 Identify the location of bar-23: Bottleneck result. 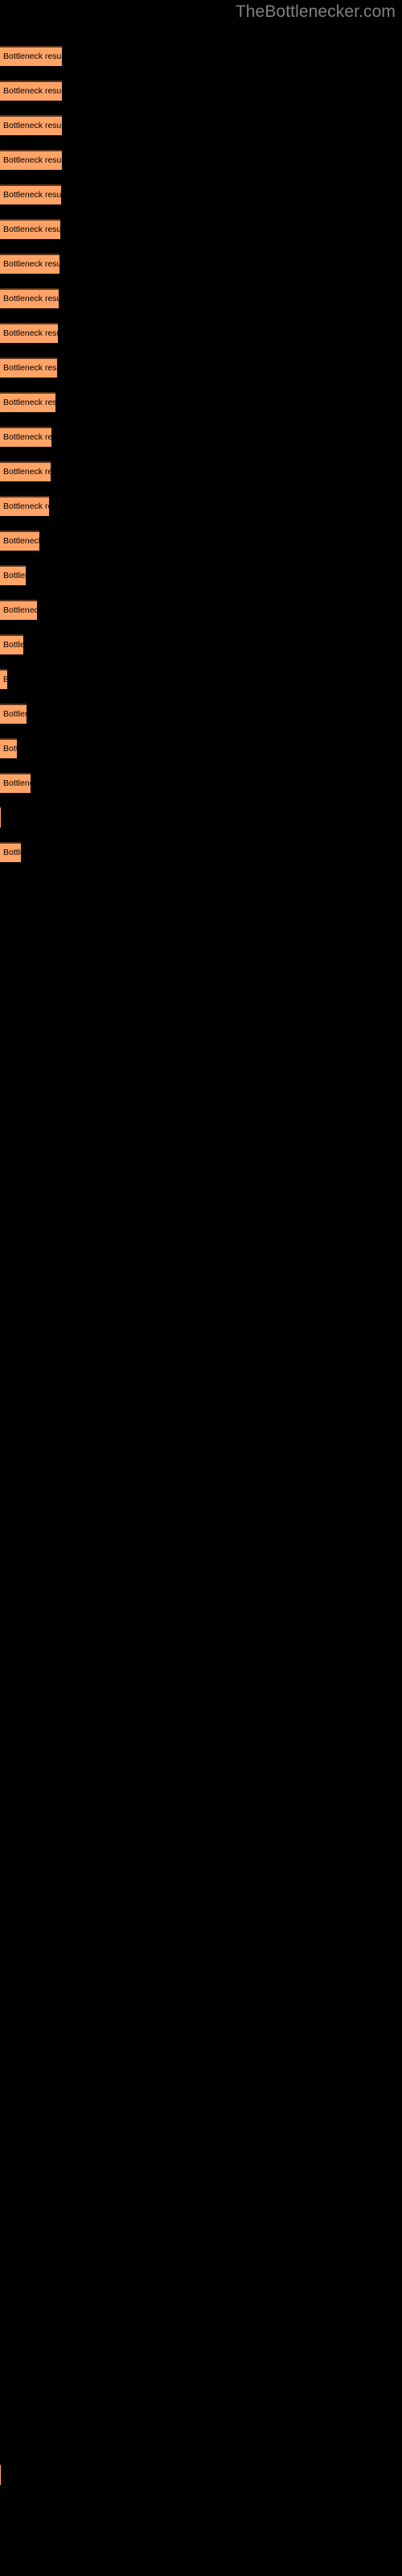
(0, 817).